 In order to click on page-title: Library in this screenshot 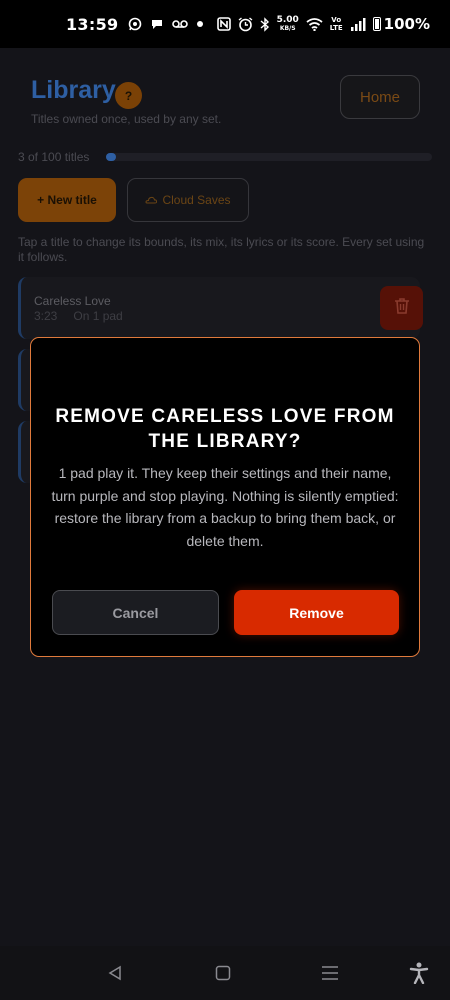, I will do `click(73, 90)`.